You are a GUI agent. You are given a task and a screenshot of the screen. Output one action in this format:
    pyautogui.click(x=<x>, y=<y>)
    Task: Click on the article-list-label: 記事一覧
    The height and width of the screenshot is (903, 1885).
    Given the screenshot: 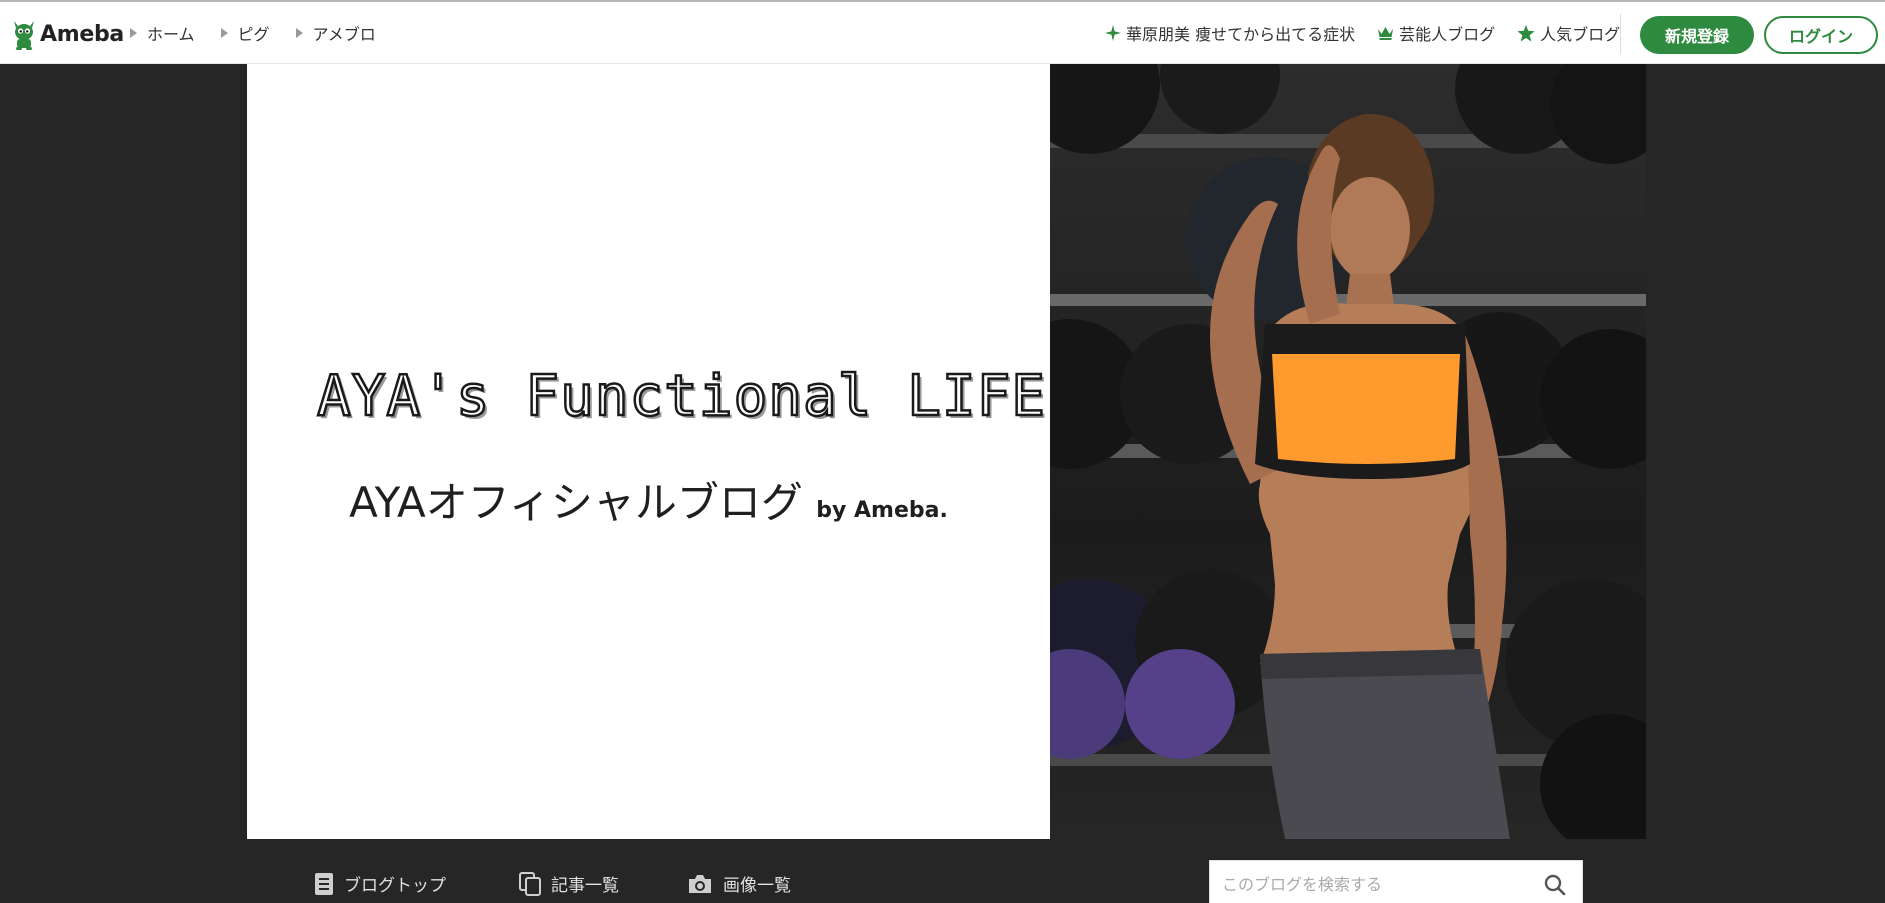 What is the action you would take?
    pyautogui.click(x=585, y=886)
    